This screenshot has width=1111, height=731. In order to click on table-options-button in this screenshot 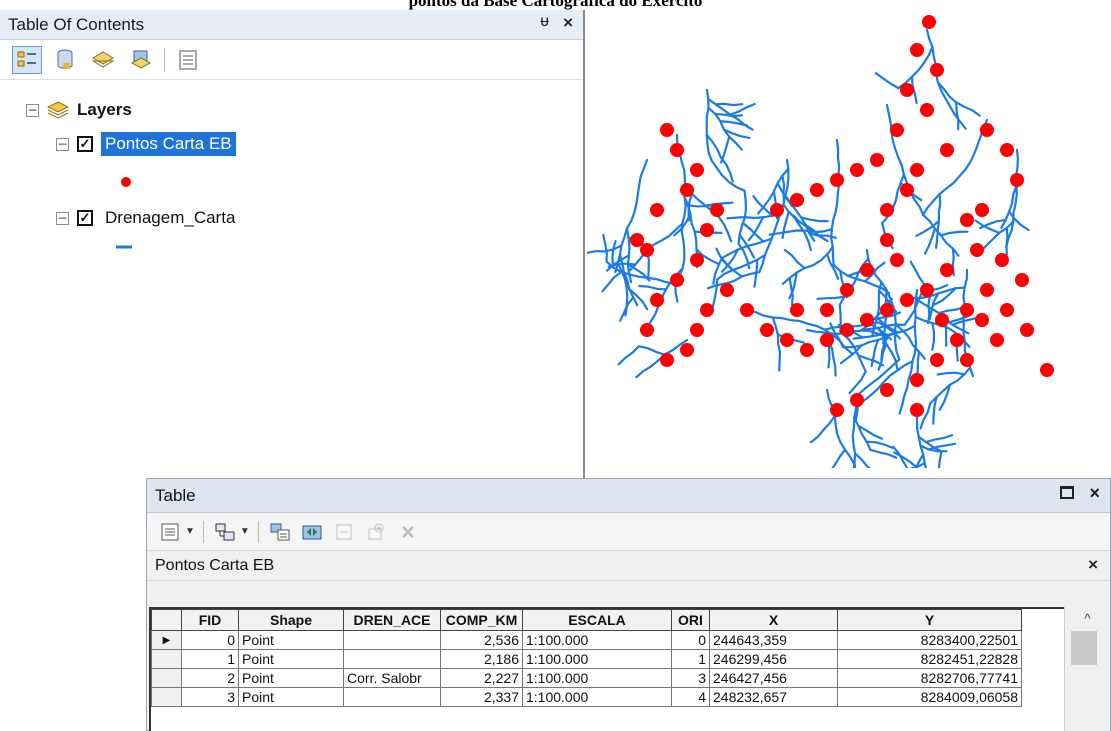, I will do `click(170, 532)`.